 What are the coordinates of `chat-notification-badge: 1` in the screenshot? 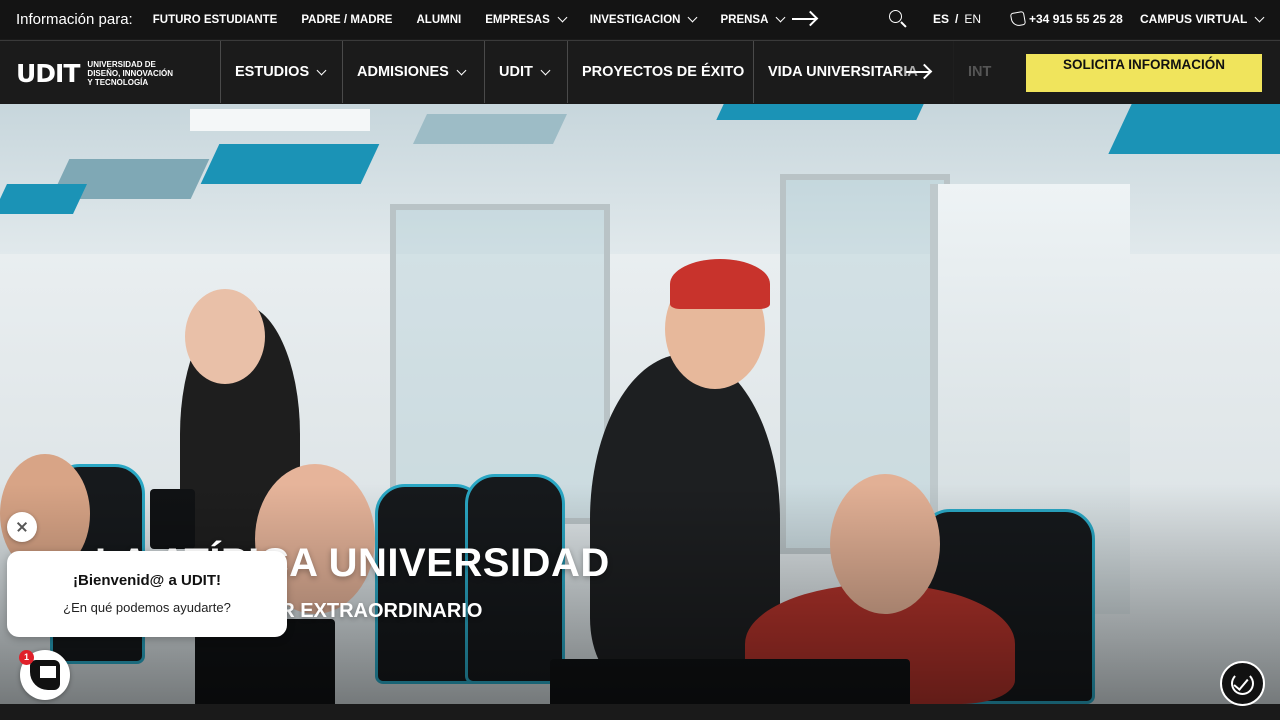 It's located at (26, 657).